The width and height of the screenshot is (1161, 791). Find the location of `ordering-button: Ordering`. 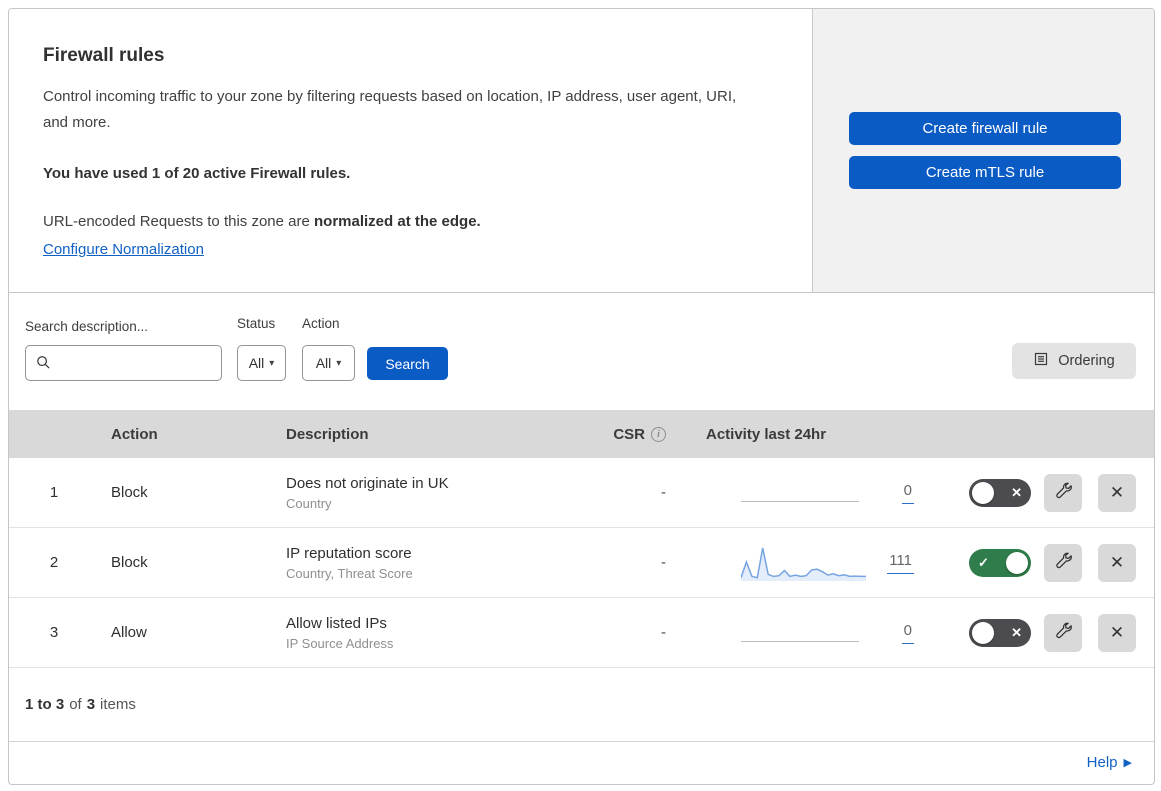

ordering-button: Ordering is located at coordinates (1074, 361).